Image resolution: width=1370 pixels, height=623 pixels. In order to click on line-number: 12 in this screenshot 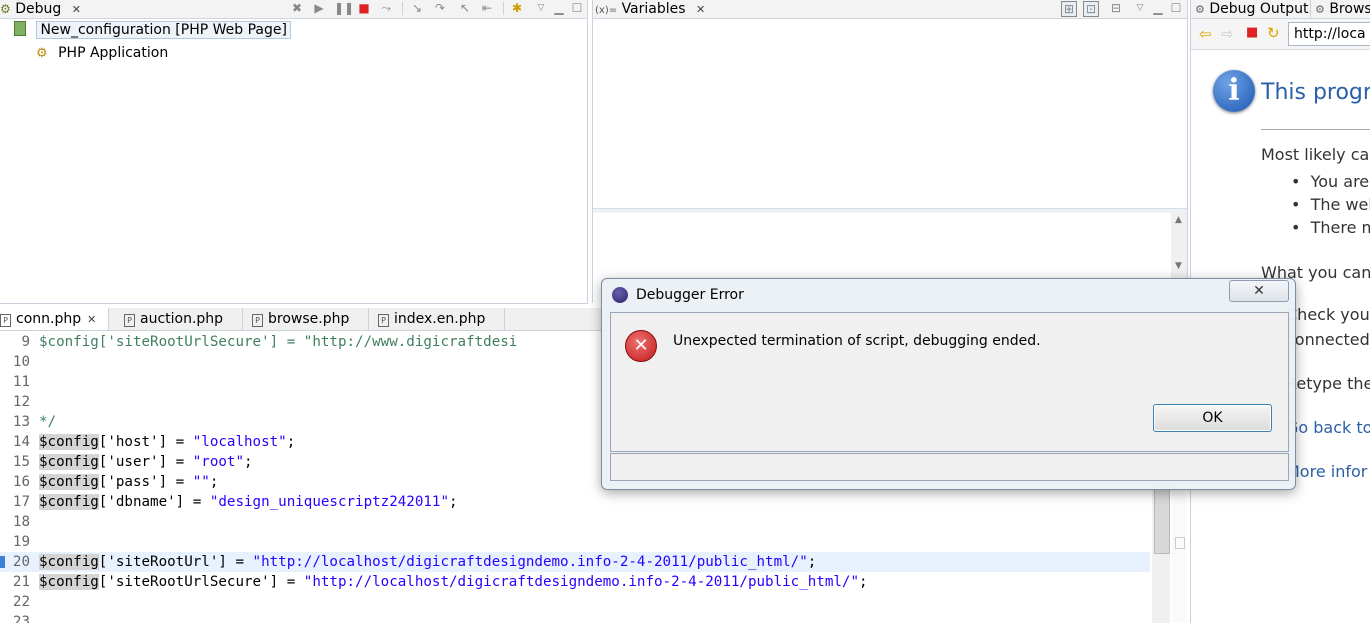, I will do `click(21, 402)`.